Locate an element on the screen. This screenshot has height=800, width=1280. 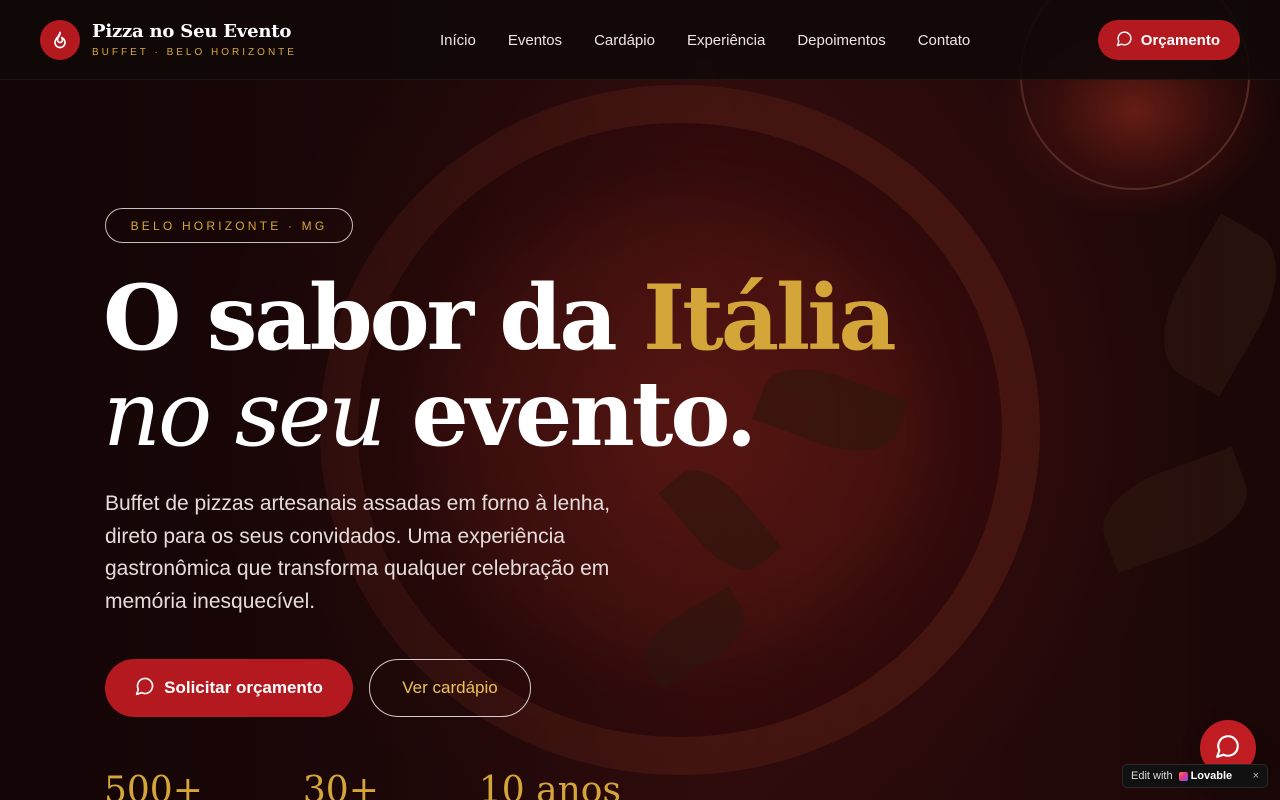
logo-subtitle: BUFFET · BELO HORIZONTE is located at coordinates (194, 52).